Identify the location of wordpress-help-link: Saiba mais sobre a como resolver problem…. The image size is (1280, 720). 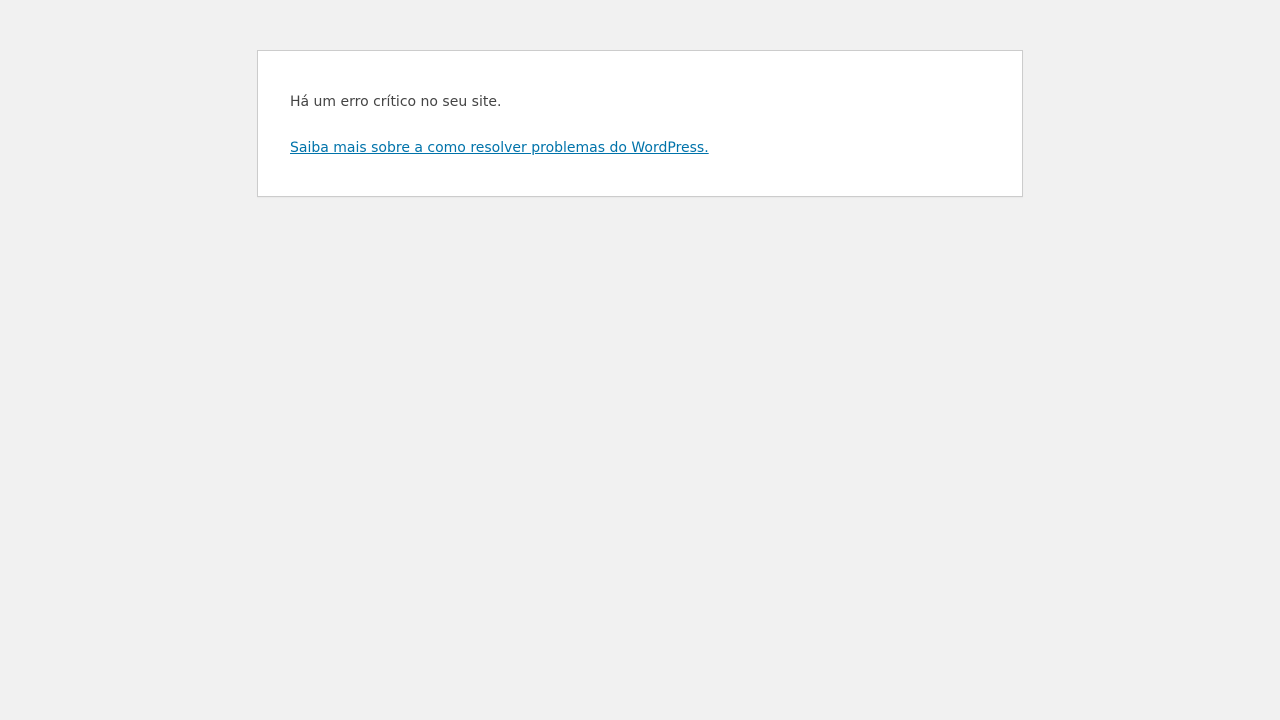
(499, 148).